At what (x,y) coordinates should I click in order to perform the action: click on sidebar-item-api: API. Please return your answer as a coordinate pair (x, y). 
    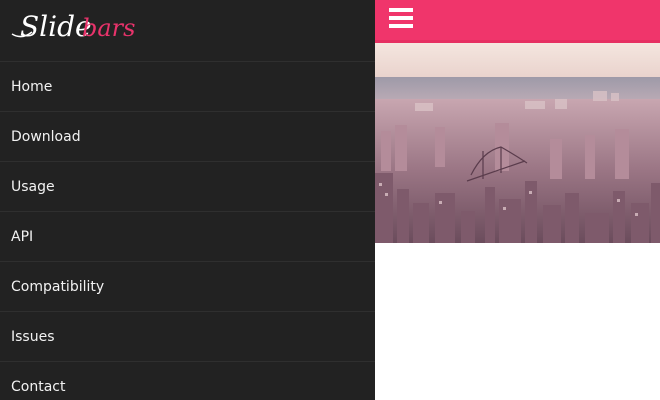
    Looking at the image, I should click on (187, 237).